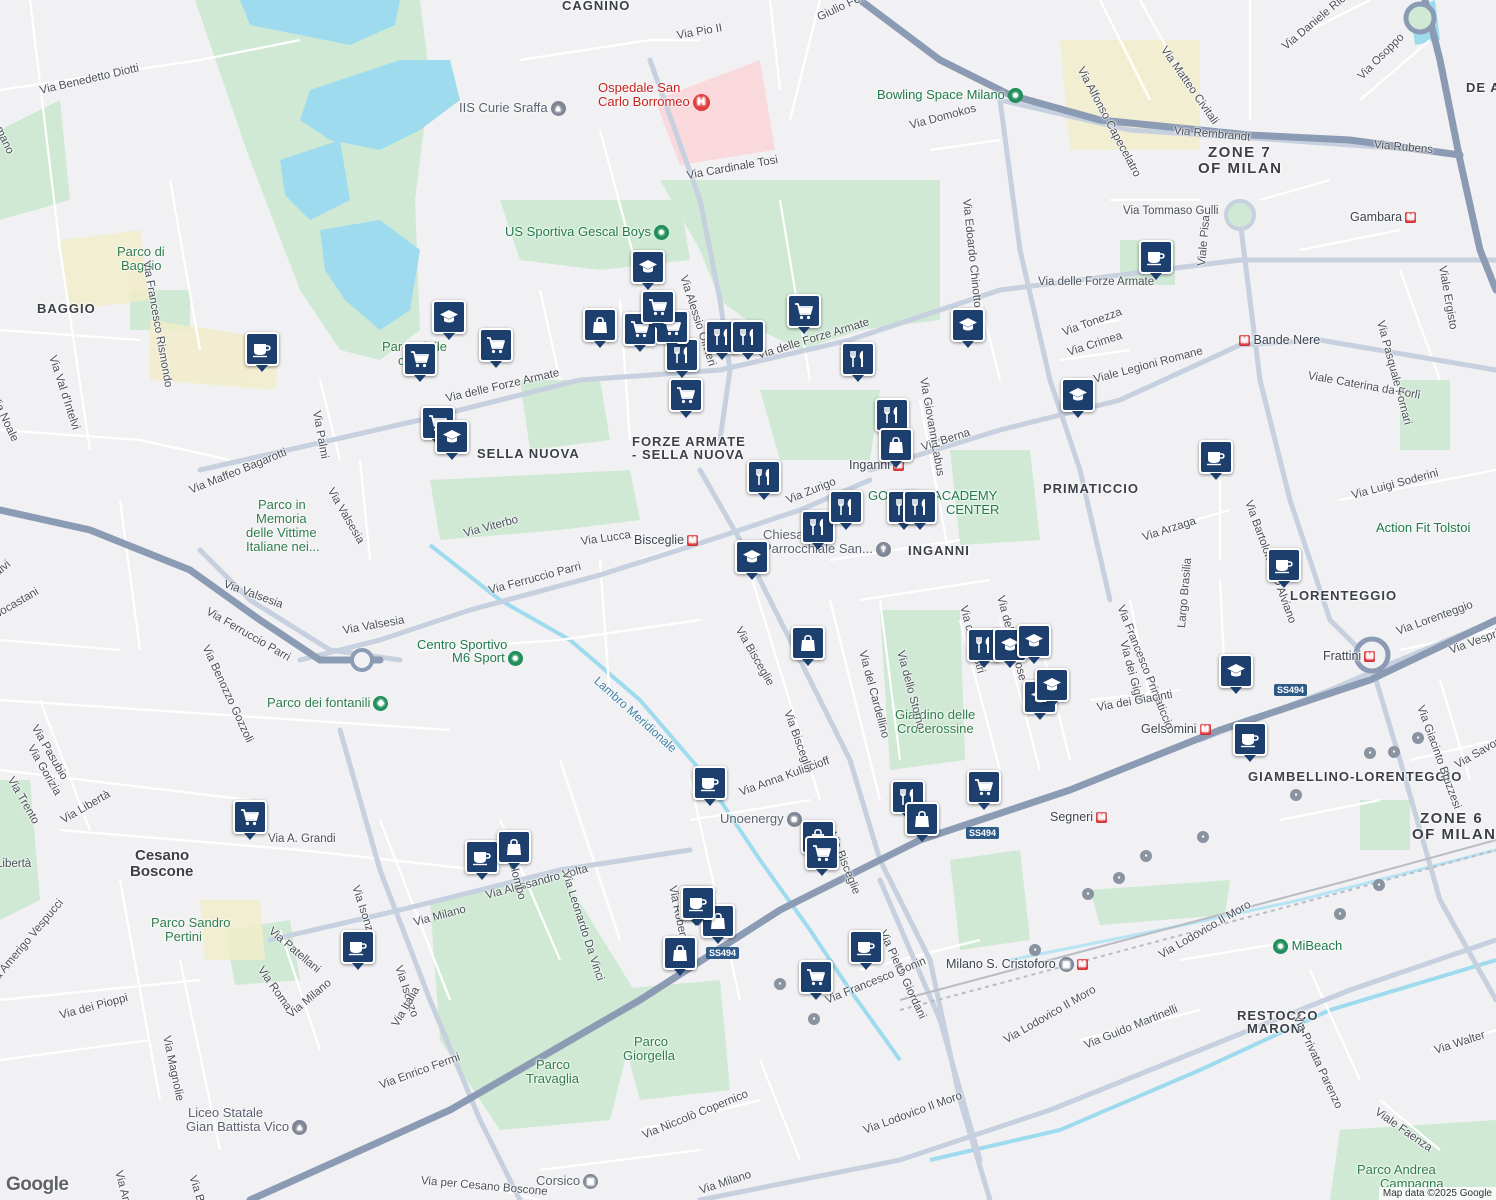  I want to click on poi-label-hospital: Ospedale San, so click(639, 87).